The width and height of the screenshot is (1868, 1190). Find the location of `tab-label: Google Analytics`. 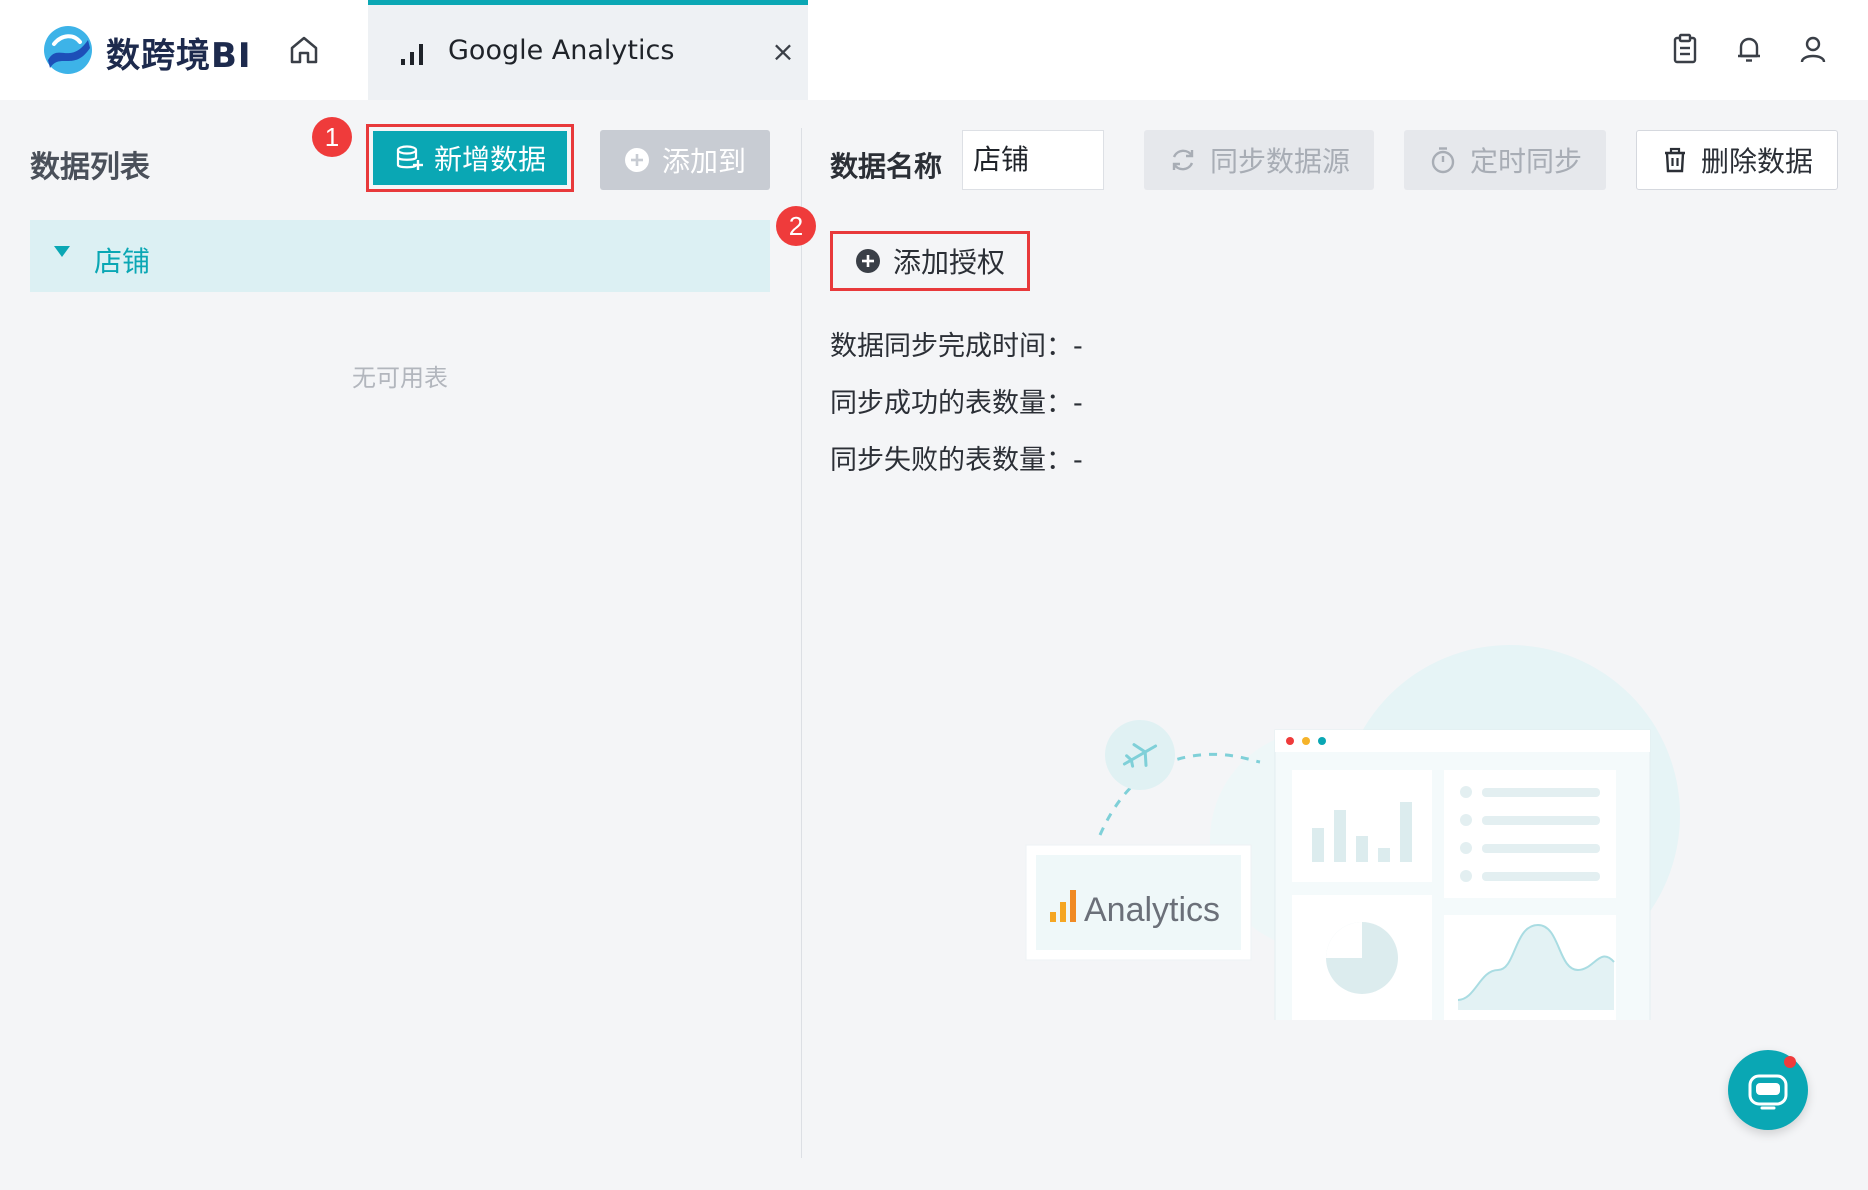

tab-label: Google Analytics is located at coordinates (561, 50).